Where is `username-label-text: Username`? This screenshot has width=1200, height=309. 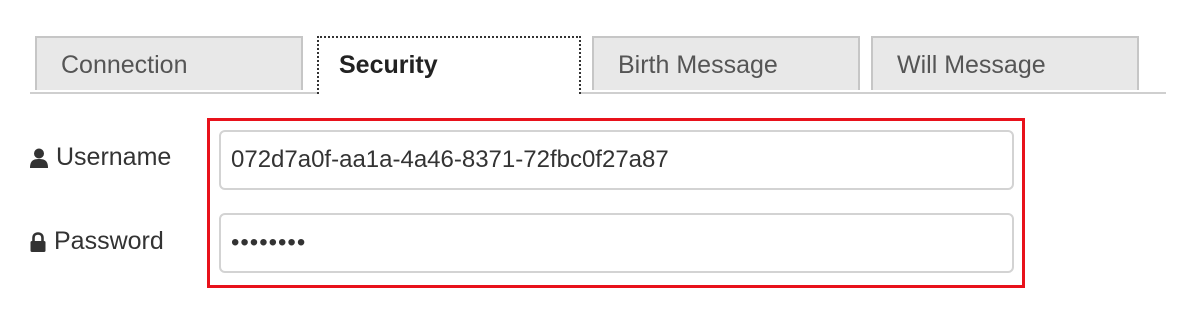
username-label-text: Username is located at coordinates (114, 157).